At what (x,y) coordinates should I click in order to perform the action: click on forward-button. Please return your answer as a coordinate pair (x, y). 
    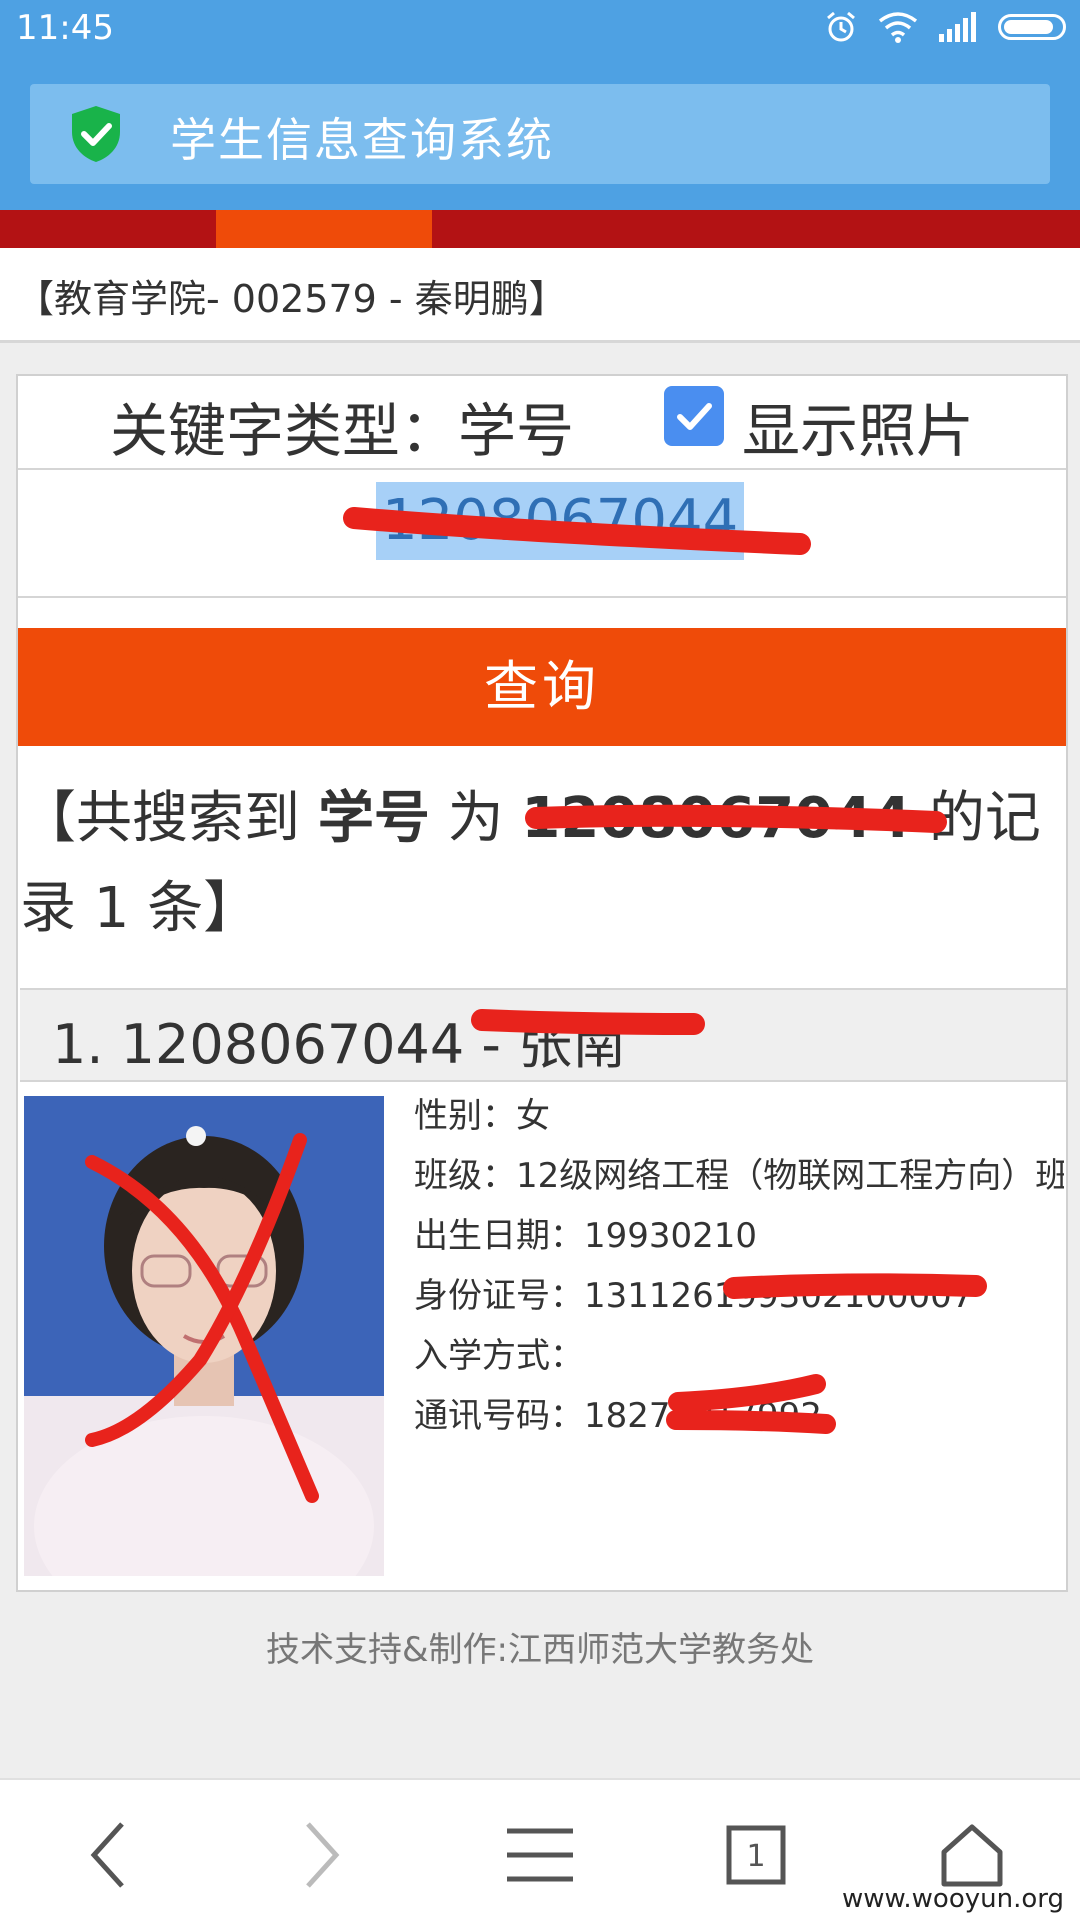
    Looking at the image, I should click on (322, 1855).